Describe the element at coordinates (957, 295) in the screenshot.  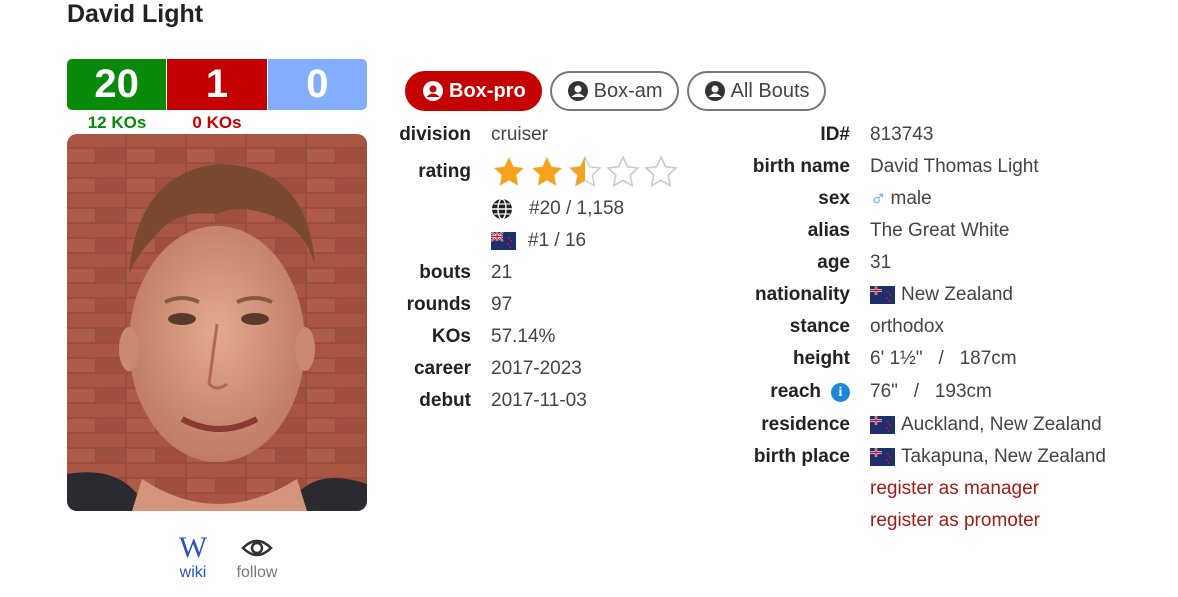
I see `nationality-value: New Zealand` at that location.